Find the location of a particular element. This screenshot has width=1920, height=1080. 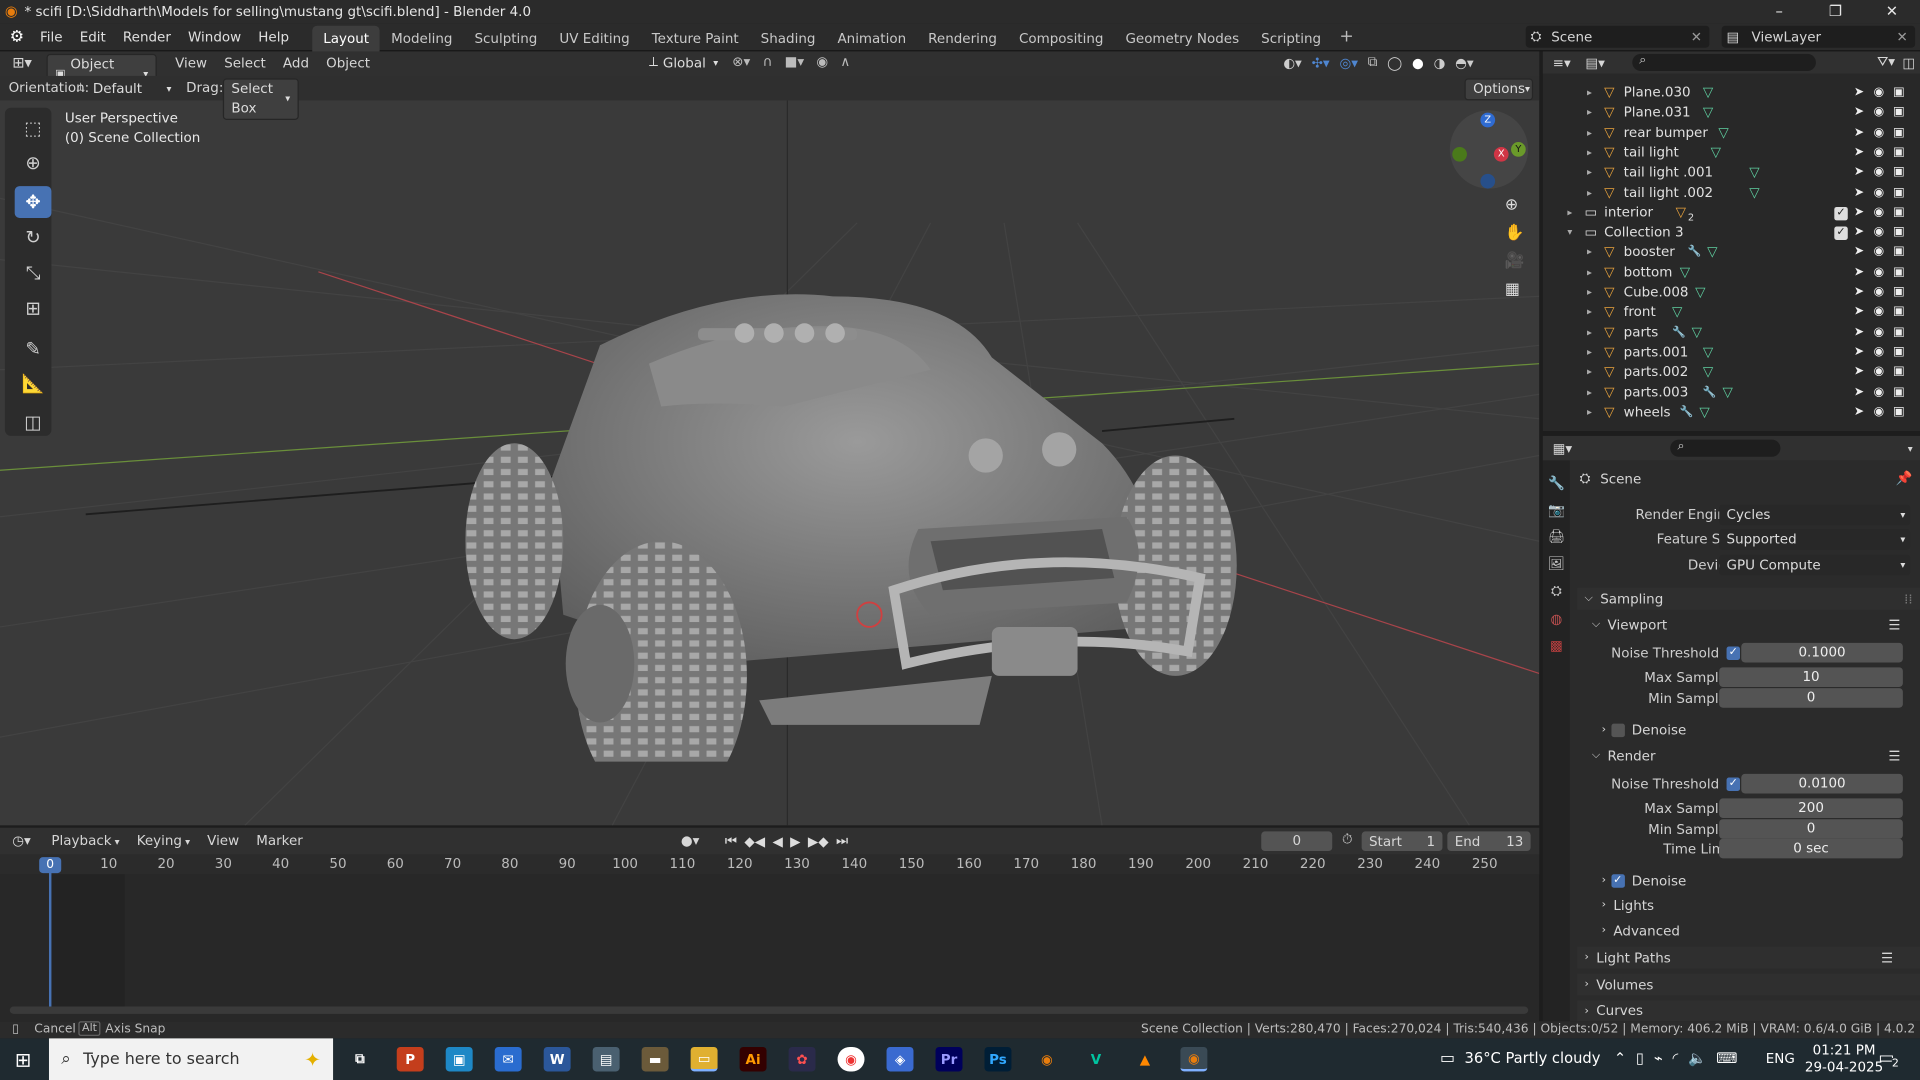

render-tab-icon: 📷 is located at coordinates (1556, 510).